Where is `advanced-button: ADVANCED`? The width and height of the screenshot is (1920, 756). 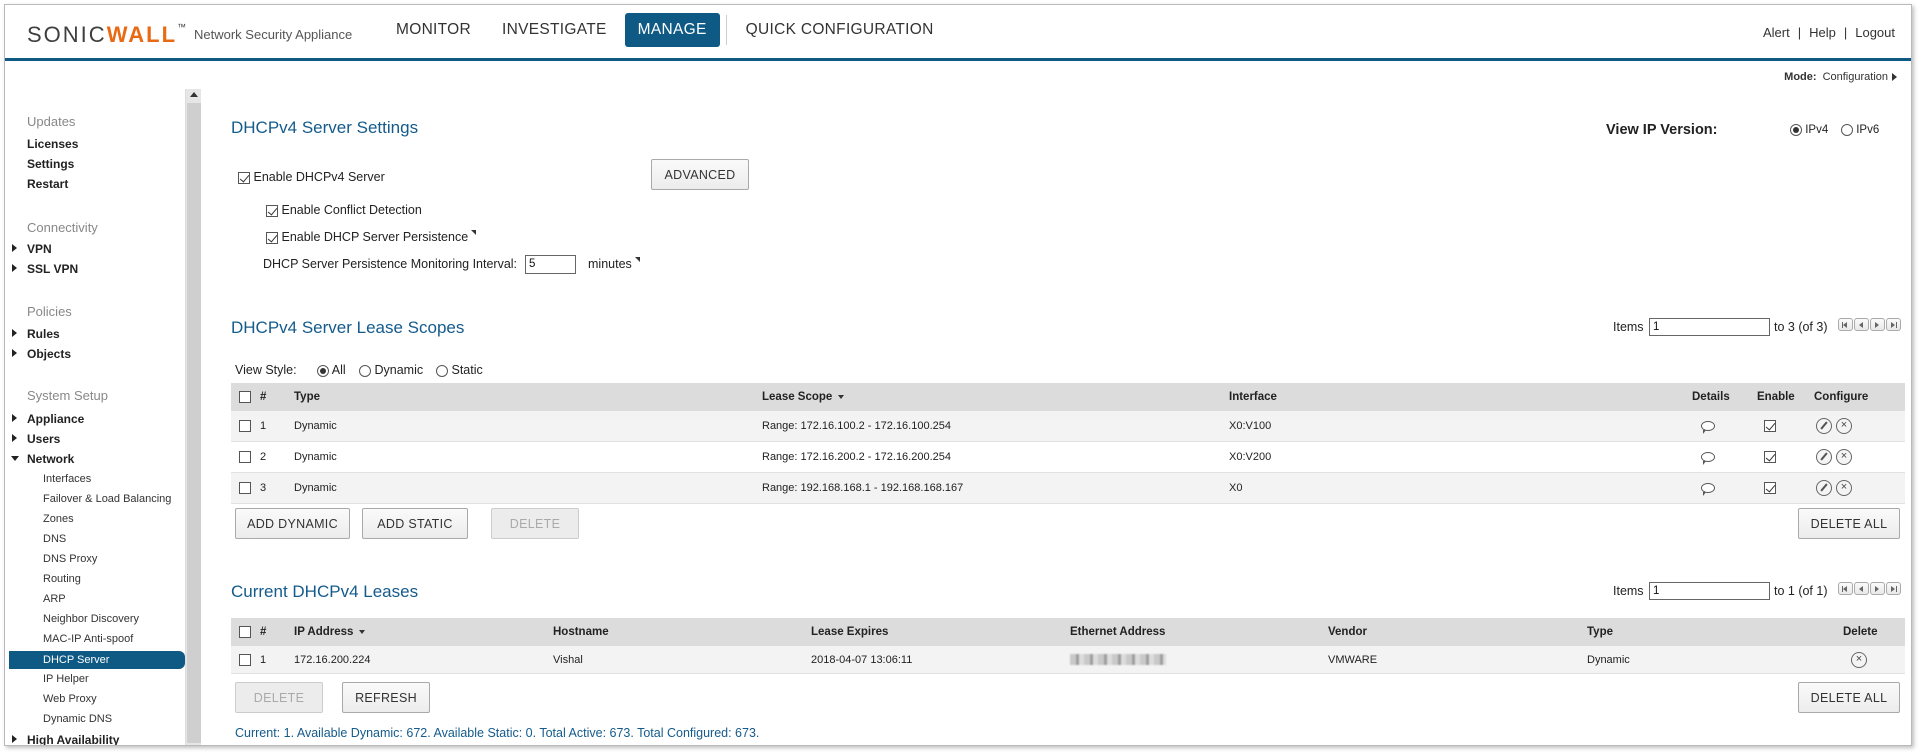
advanced-button: ADVANCED is located at coordinates (700, 174).